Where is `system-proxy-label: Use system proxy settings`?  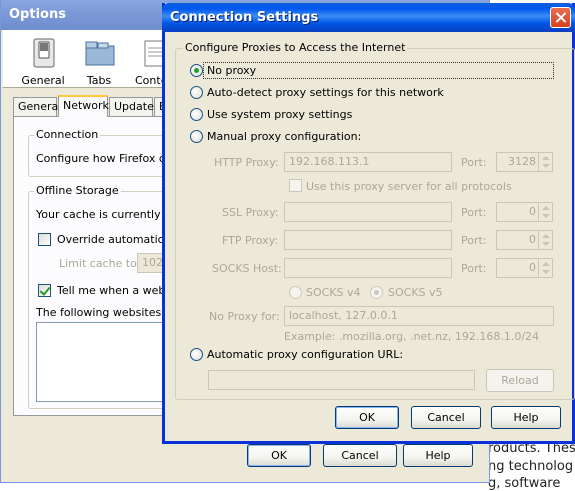 system-proxy-label: Use system proxy settings is located at coordinates (280, 114).